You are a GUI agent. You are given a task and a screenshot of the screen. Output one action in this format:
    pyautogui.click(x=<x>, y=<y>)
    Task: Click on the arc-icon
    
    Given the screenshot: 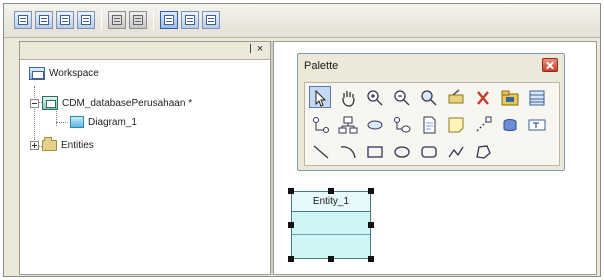 What is the action you would take?
    pyautogui.click(x=347, y=151)
    